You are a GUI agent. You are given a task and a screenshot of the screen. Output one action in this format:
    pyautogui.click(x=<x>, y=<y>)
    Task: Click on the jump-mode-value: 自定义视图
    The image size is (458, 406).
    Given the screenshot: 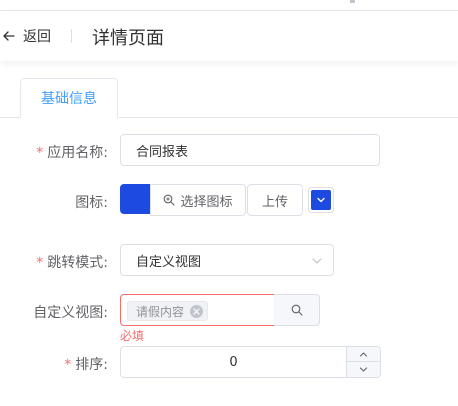 What is the action you would take?
    pyautogui.click(x=169, y=262)
    